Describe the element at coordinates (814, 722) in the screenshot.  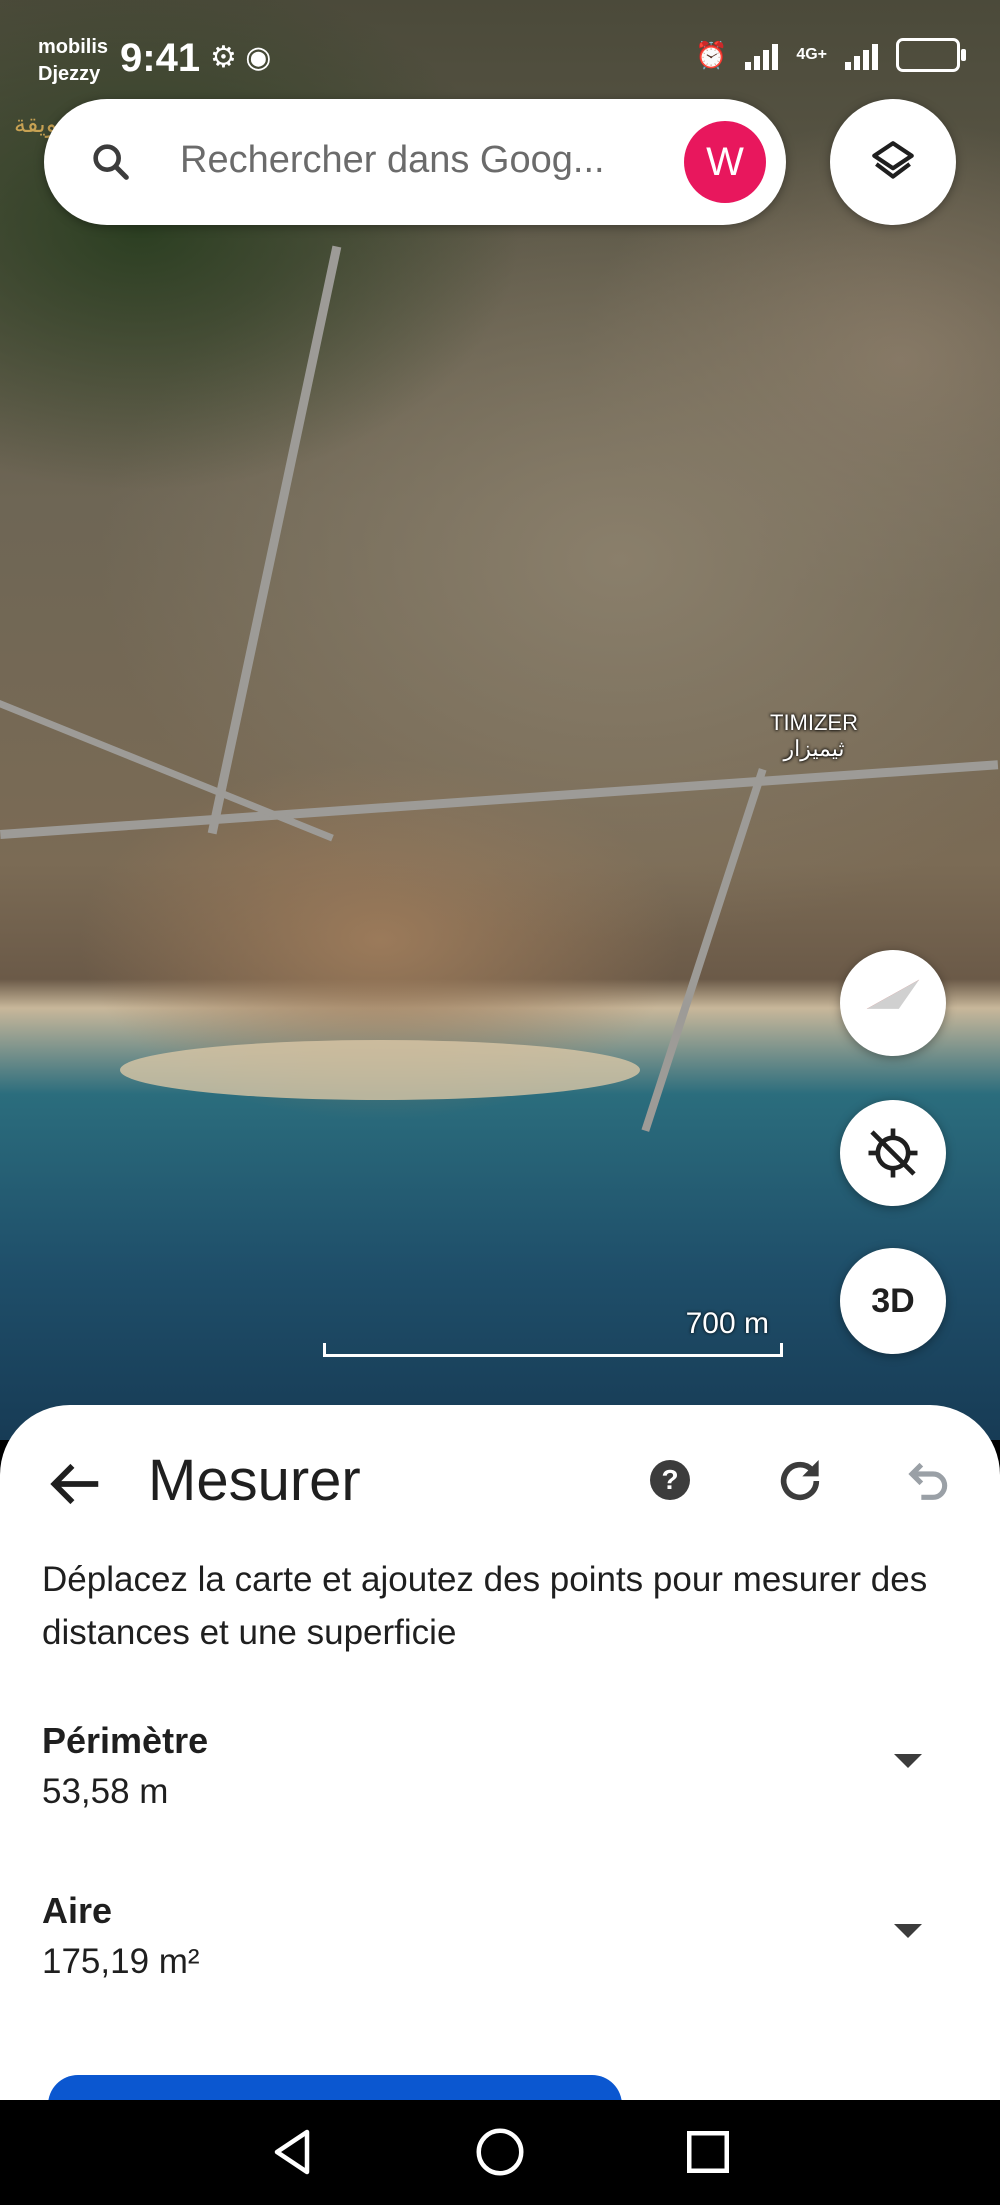
I see `place-label-latin: TIMIZER` at that location.